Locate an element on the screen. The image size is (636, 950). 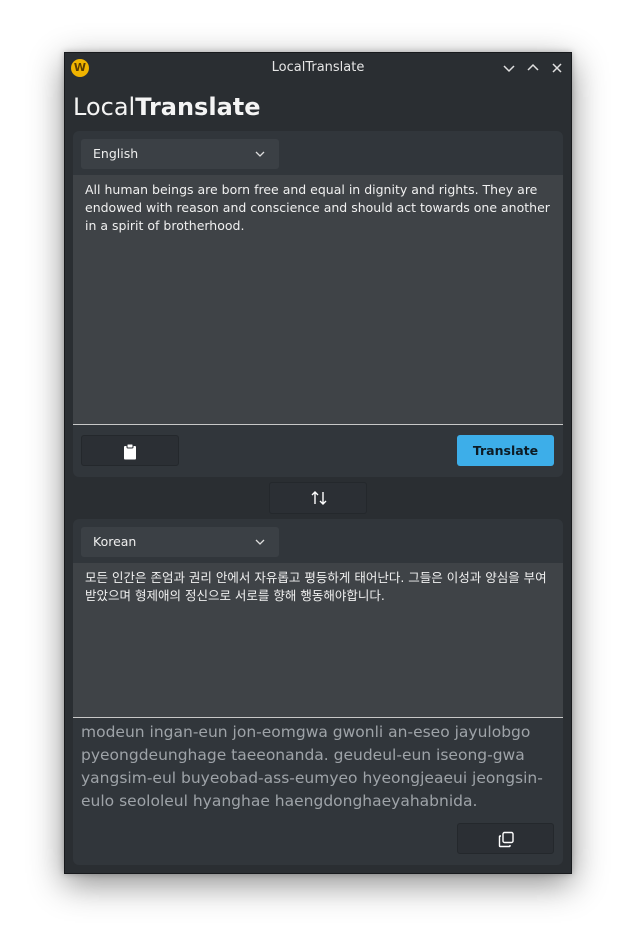
source-language-dropdown: English is located at coordinates (180, 154).